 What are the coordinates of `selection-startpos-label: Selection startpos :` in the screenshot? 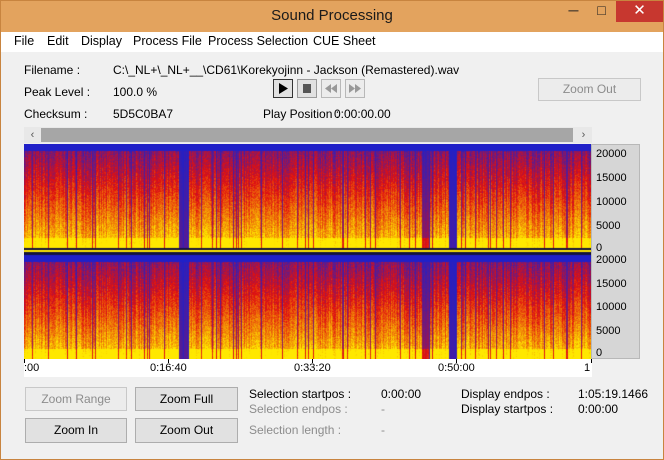 It's located at (300, 394).